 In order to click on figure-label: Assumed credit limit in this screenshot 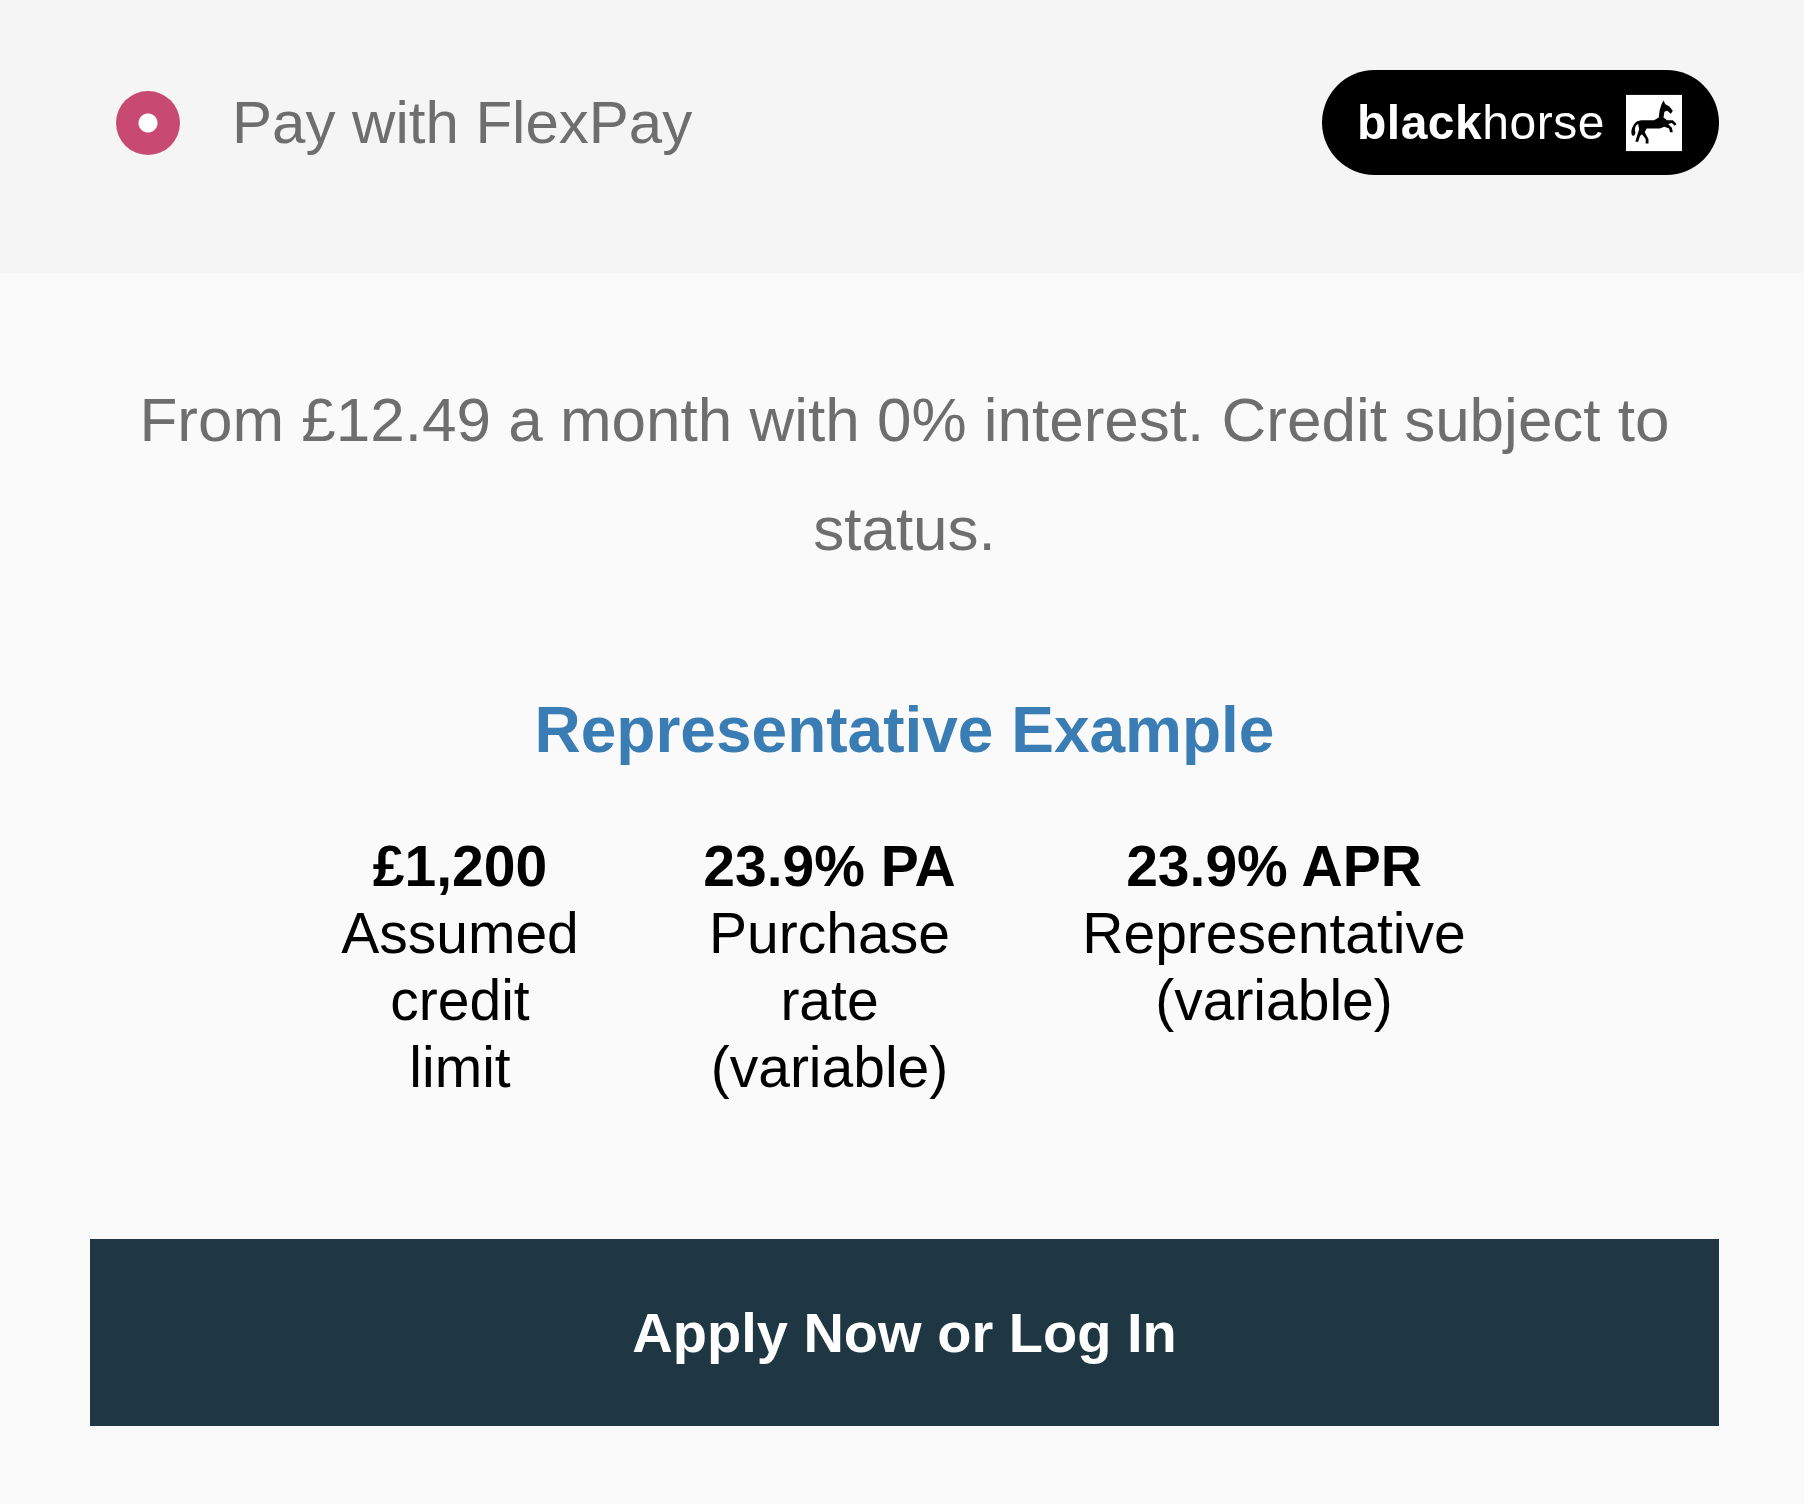, I will do `click(460, 1000)`.